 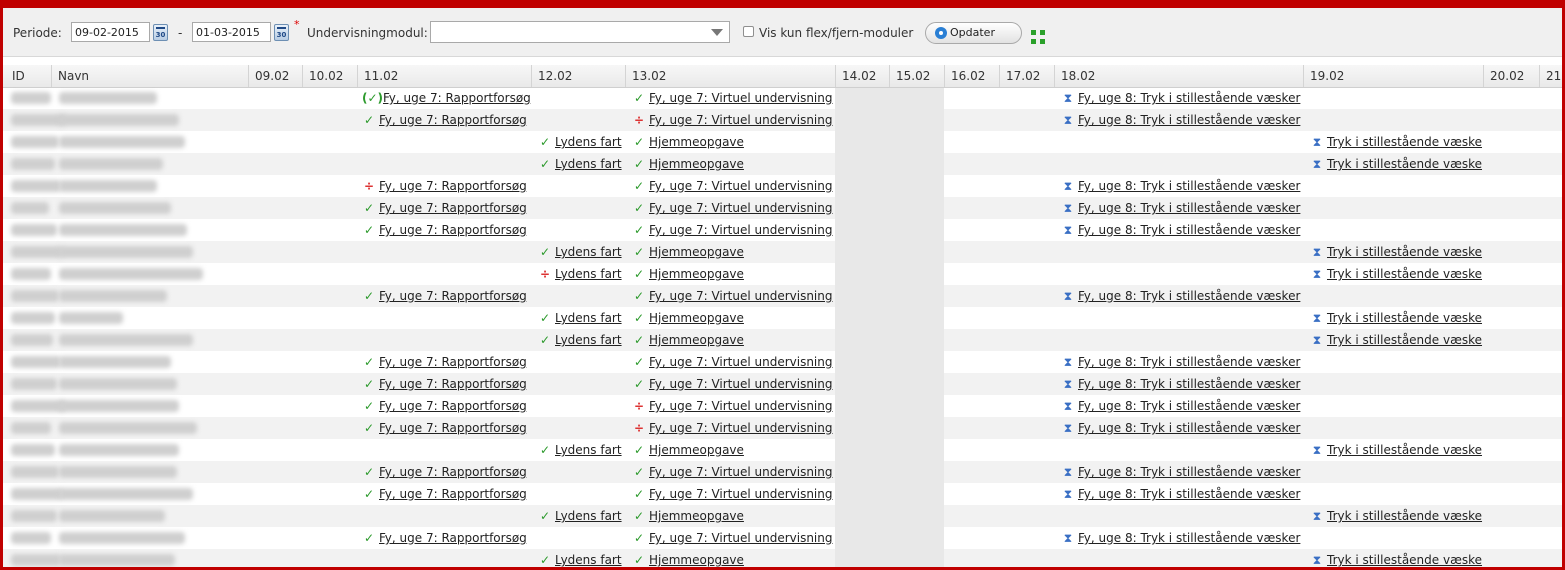 I want to click on column-header-d1202: 12.02, so click(x=578, y=76).